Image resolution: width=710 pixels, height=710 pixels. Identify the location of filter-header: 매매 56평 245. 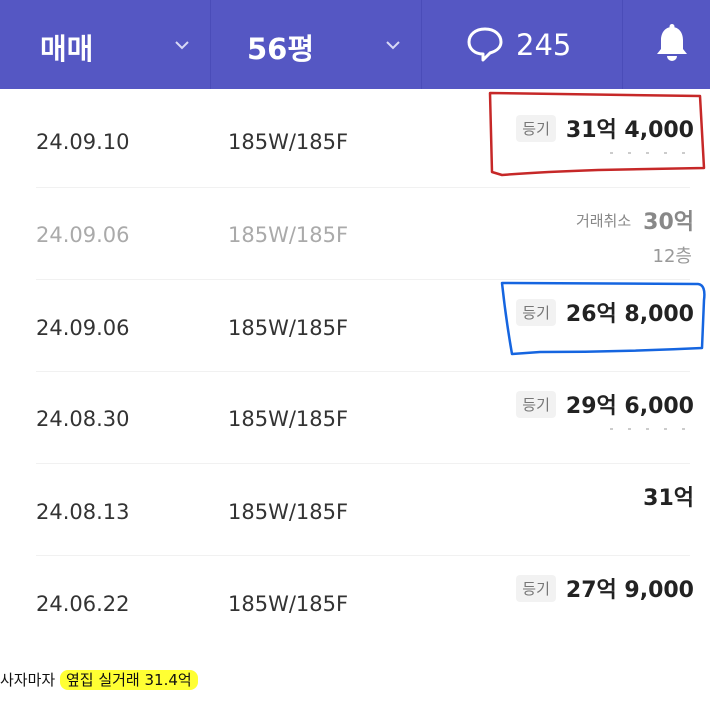
(355, 44).